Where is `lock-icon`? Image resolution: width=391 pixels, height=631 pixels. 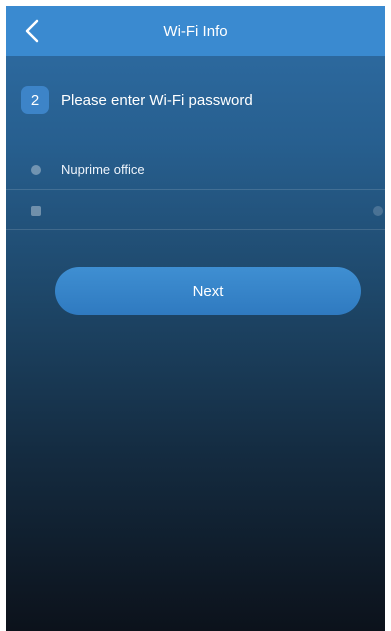 lock-icon is located at coordinates (36, 210).